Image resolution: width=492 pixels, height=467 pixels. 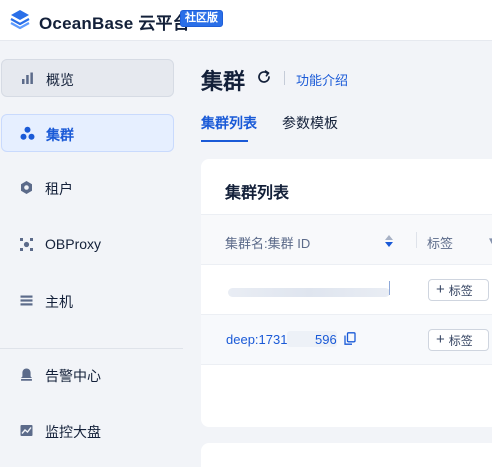 What do you see at coordinates (26, 300) in the screenshot?
I see `host-server-icon` at bounding box center [26, 300].